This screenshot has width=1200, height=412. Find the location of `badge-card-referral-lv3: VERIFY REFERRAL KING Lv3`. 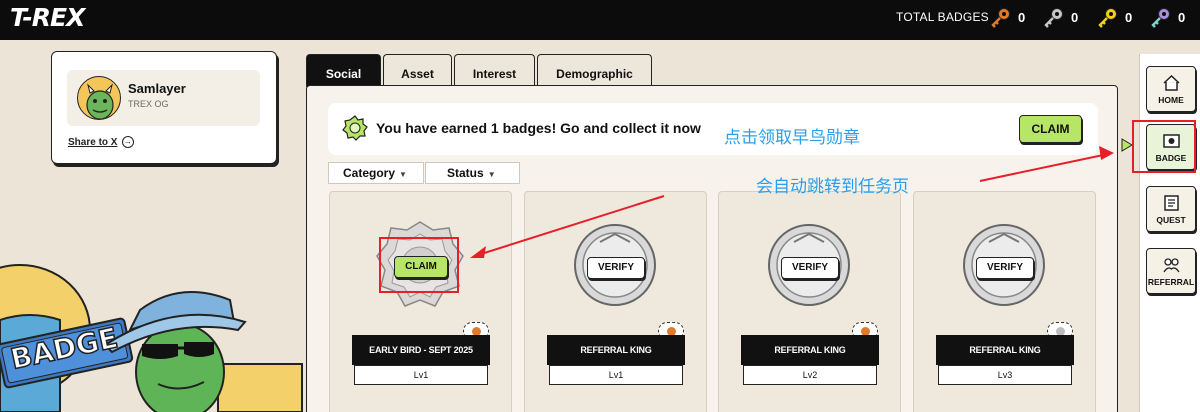

badge-card-referral-lv3: VERIFY REFERRAL KING Lv3 is located at coordinates (1004, 301).